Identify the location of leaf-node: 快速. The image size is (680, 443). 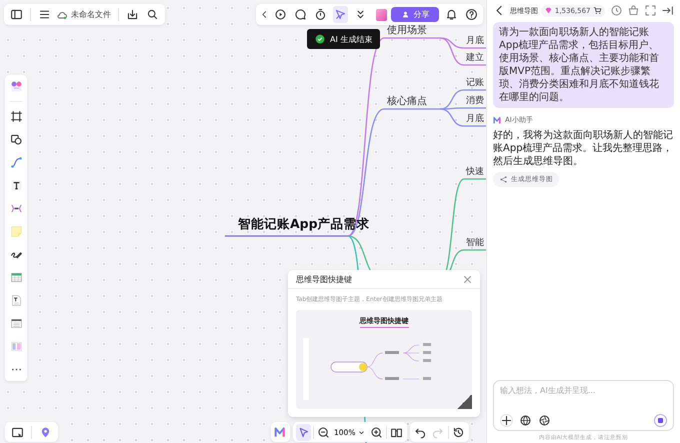
(475, 172).